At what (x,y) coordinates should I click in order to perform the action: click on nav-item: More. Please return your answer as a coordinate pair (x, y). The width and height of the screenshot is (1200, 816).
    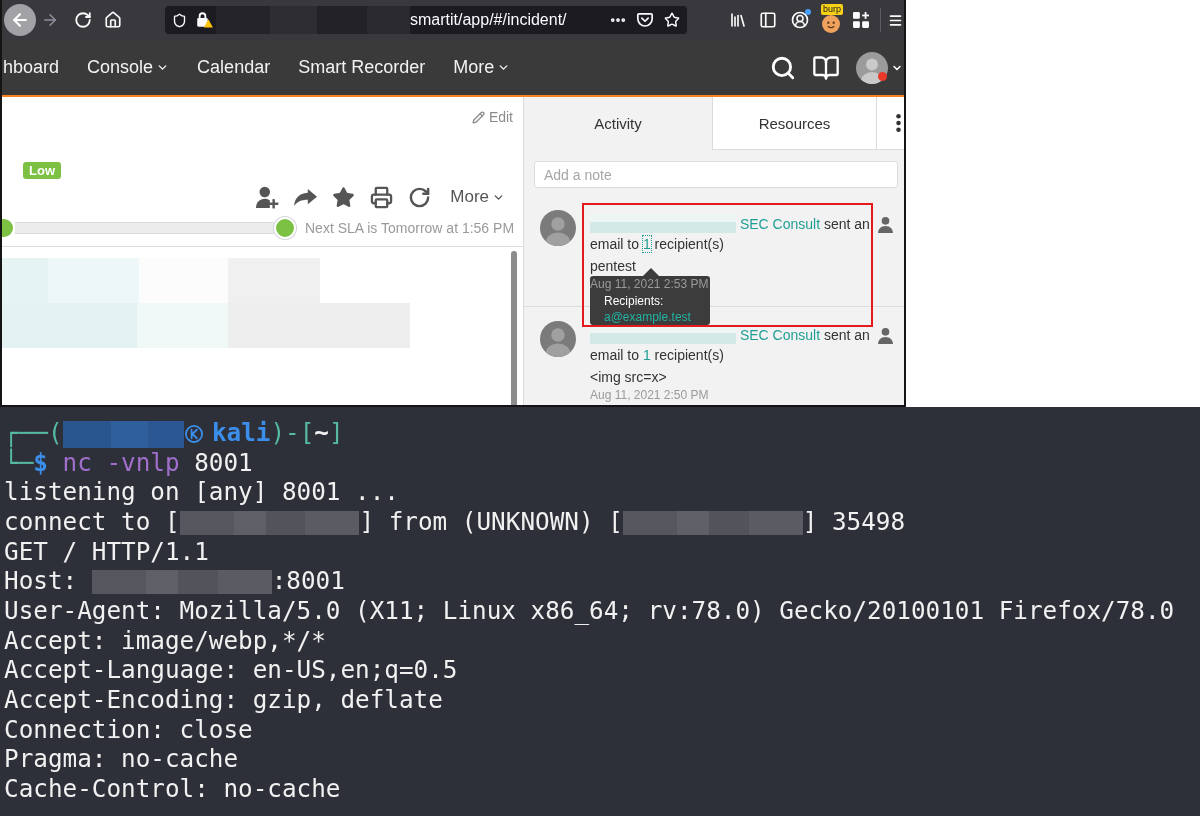
    Looking at the image, I should click on (482, 67).